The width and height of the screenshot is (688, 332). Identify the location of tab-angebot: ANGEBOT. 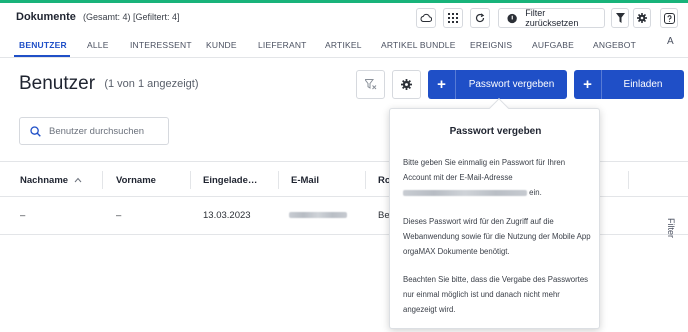
(614, 45).